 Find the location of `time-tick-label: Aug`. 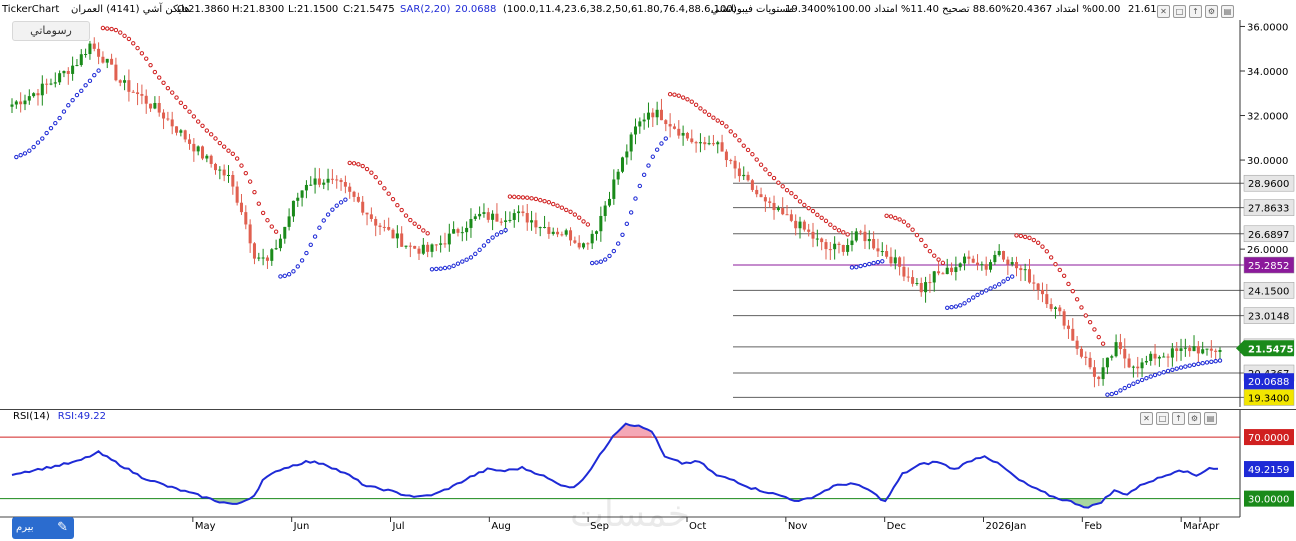

time-tick-label: Aug is located at coordinates (501, 526).